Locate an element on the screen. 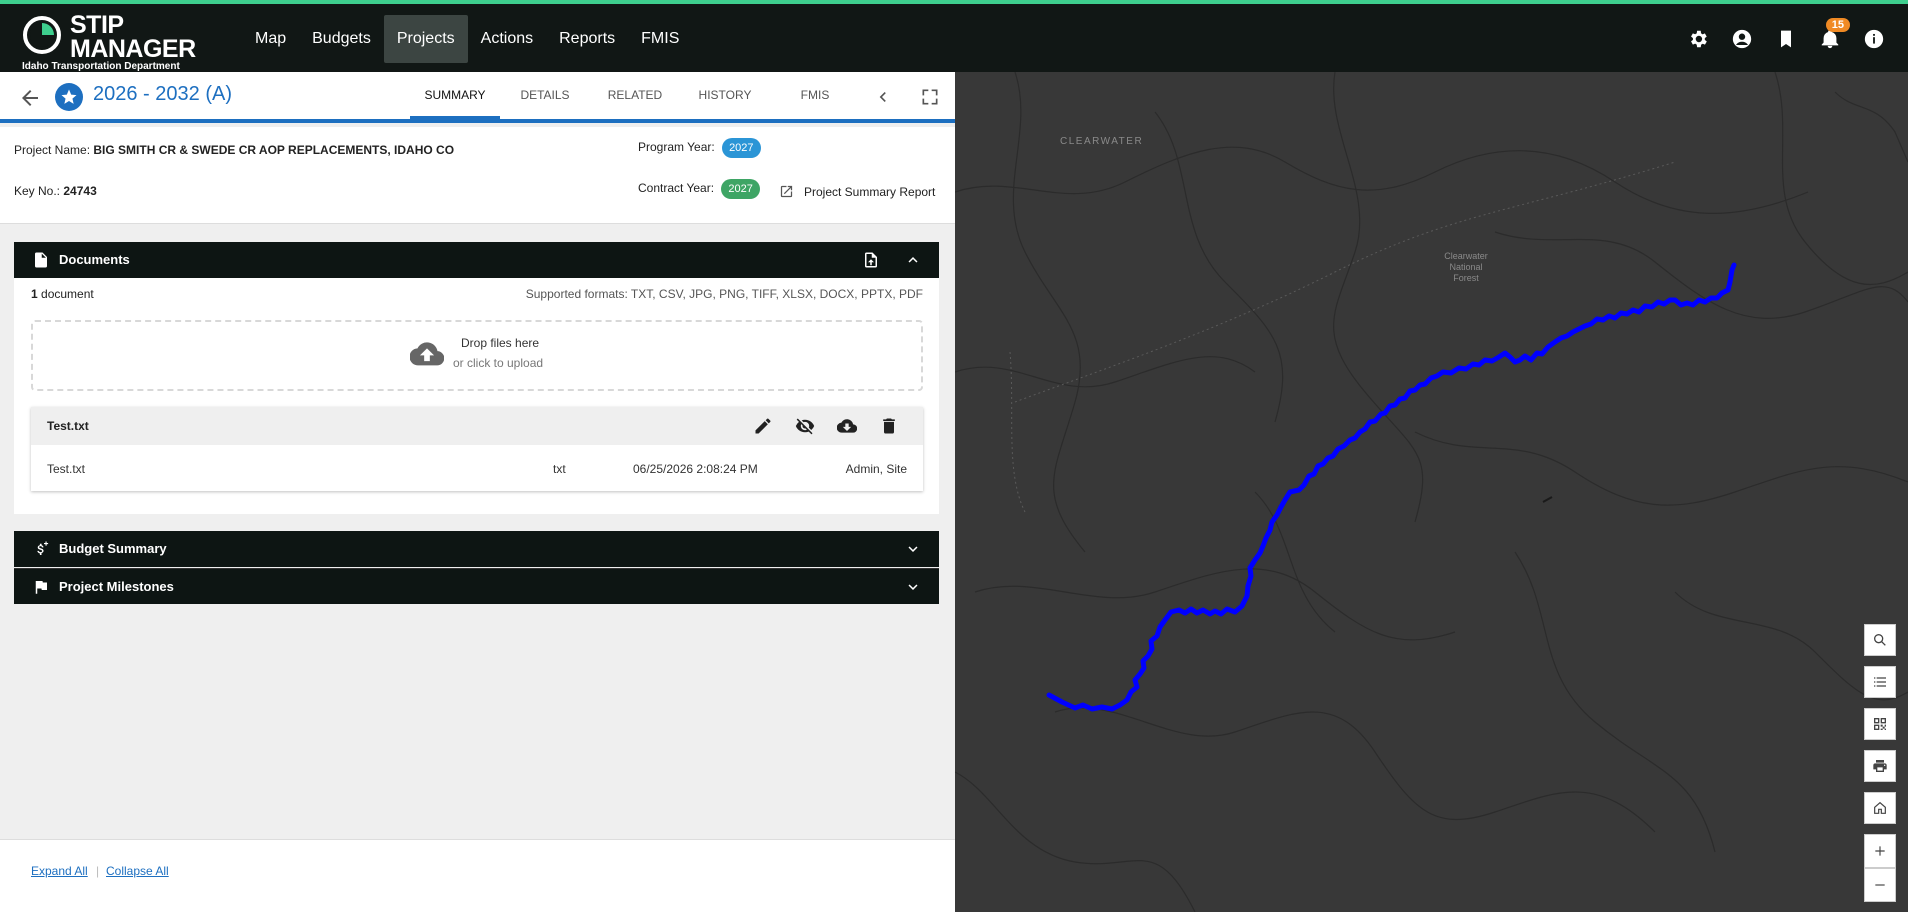  document-uploaded-by: Admin, Site is located at coordinates (876, 469).